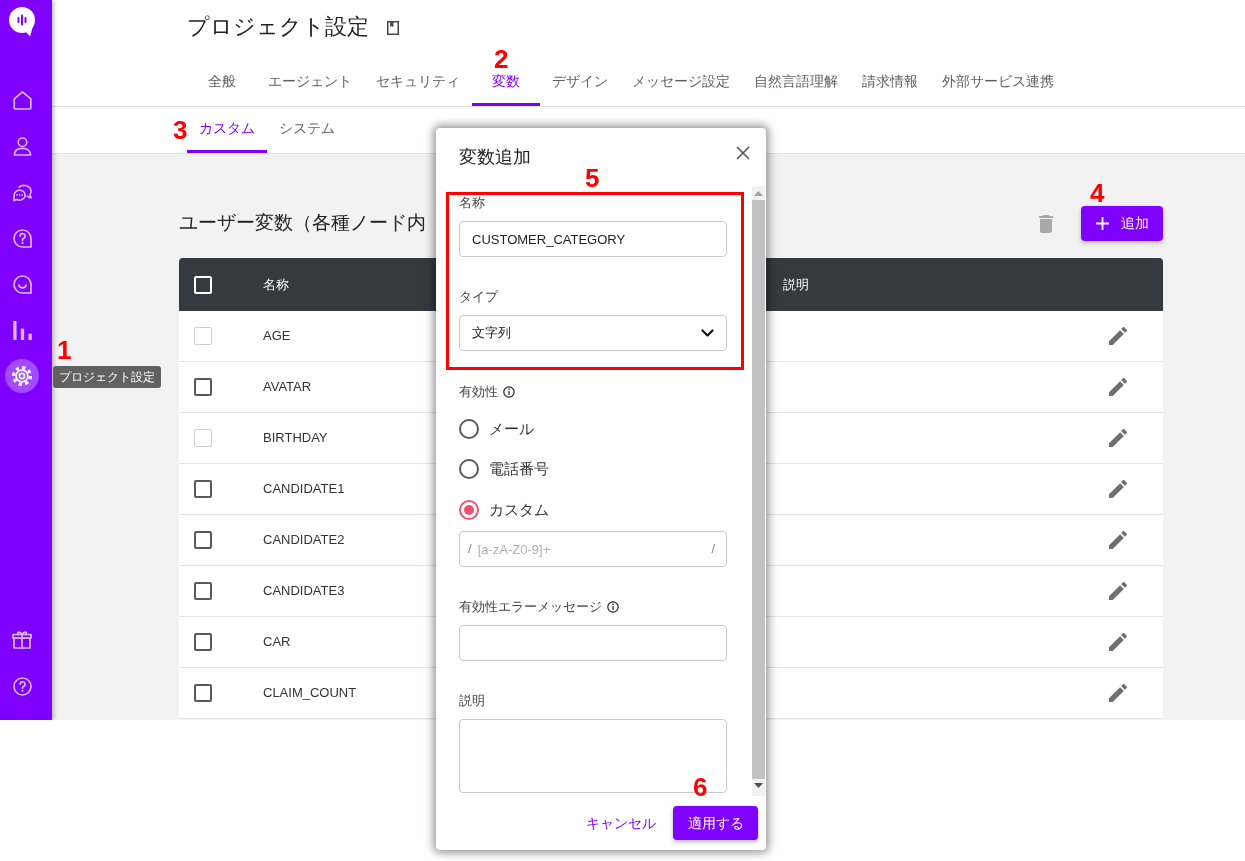  I want to click on tab: 外部サービス連携, so click(998, 82).